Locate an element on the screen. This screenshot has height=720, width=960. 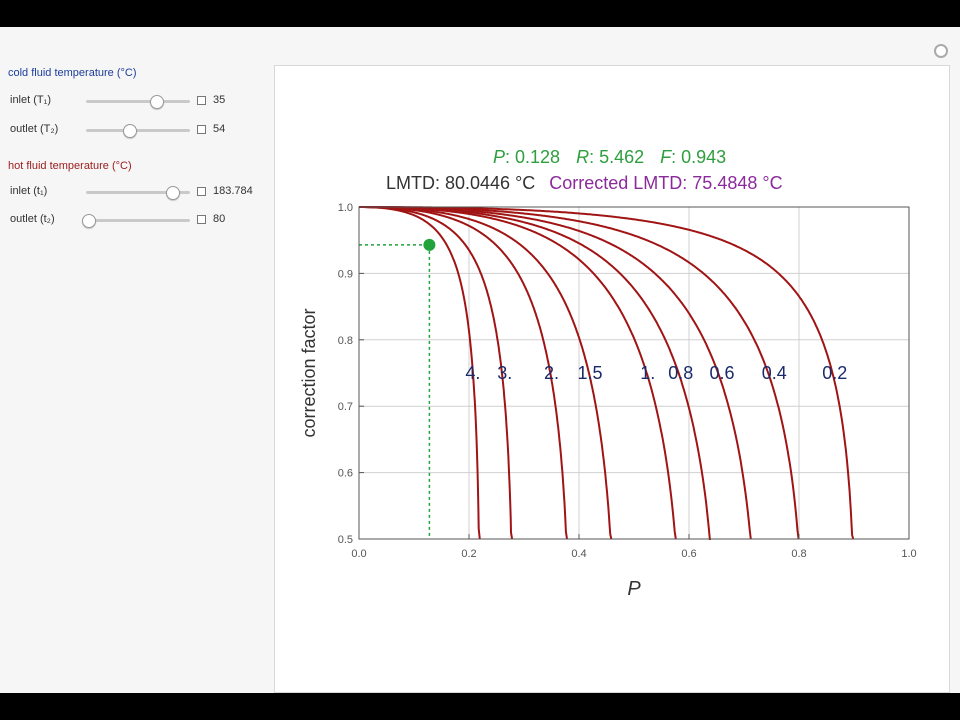
curve-label: 1. is located at coordinates (647, 373).